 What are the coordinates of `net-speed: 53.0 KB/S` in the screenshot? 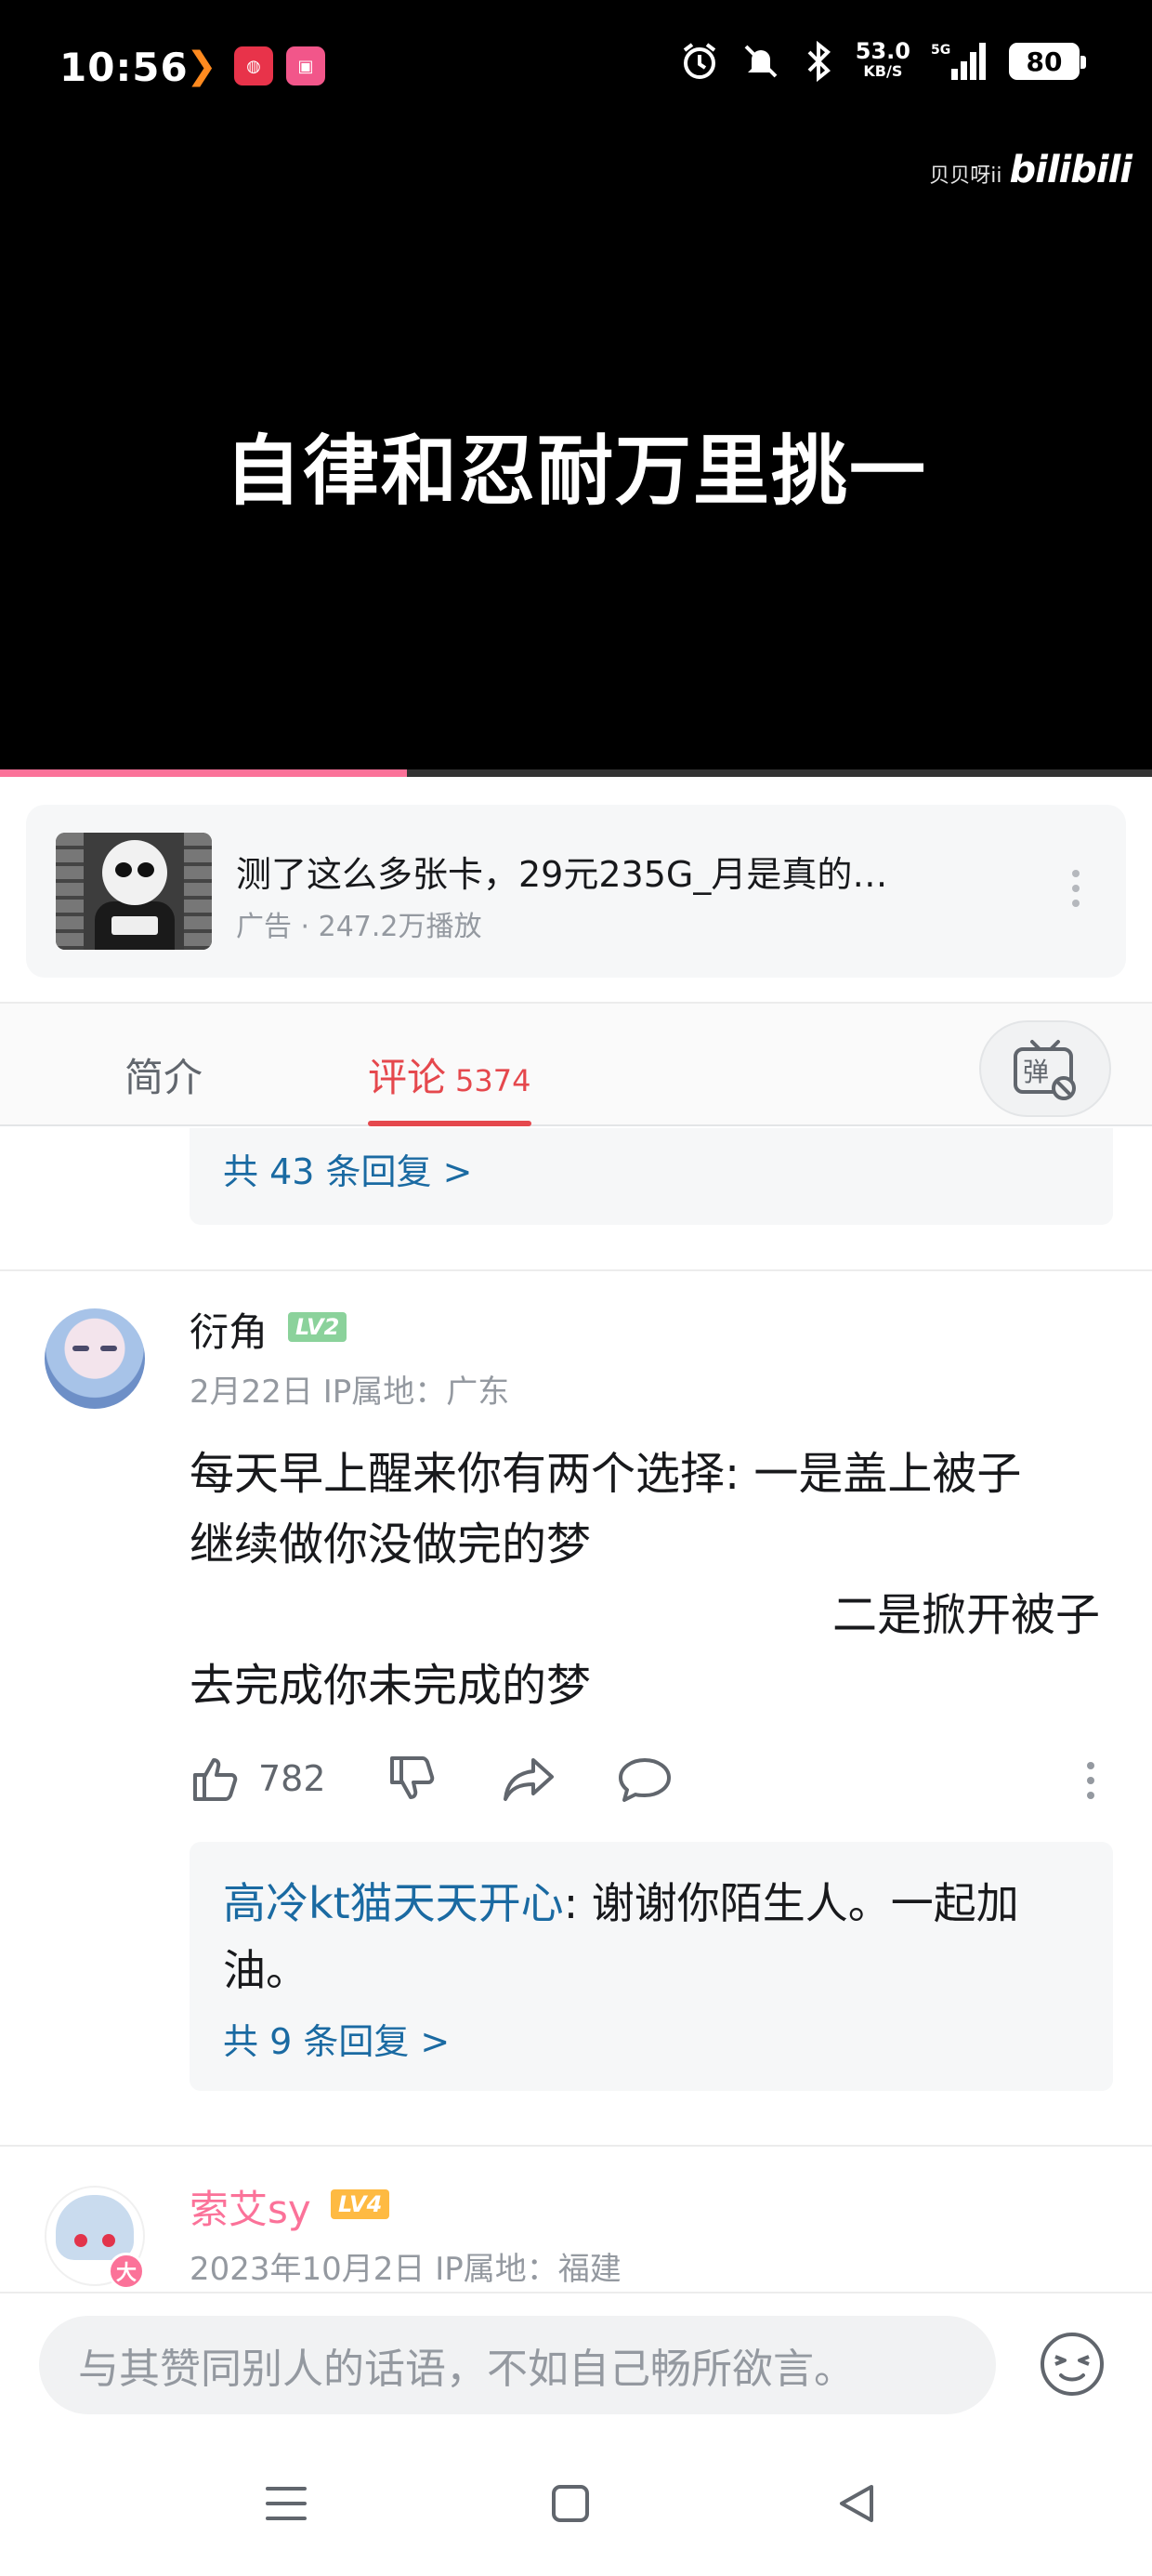 It's located at (882, 59).